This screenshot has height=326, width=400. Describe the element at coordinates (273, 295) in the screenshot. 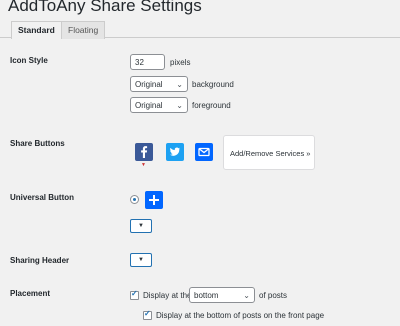

I see `display-suffix: of posts` at that location.